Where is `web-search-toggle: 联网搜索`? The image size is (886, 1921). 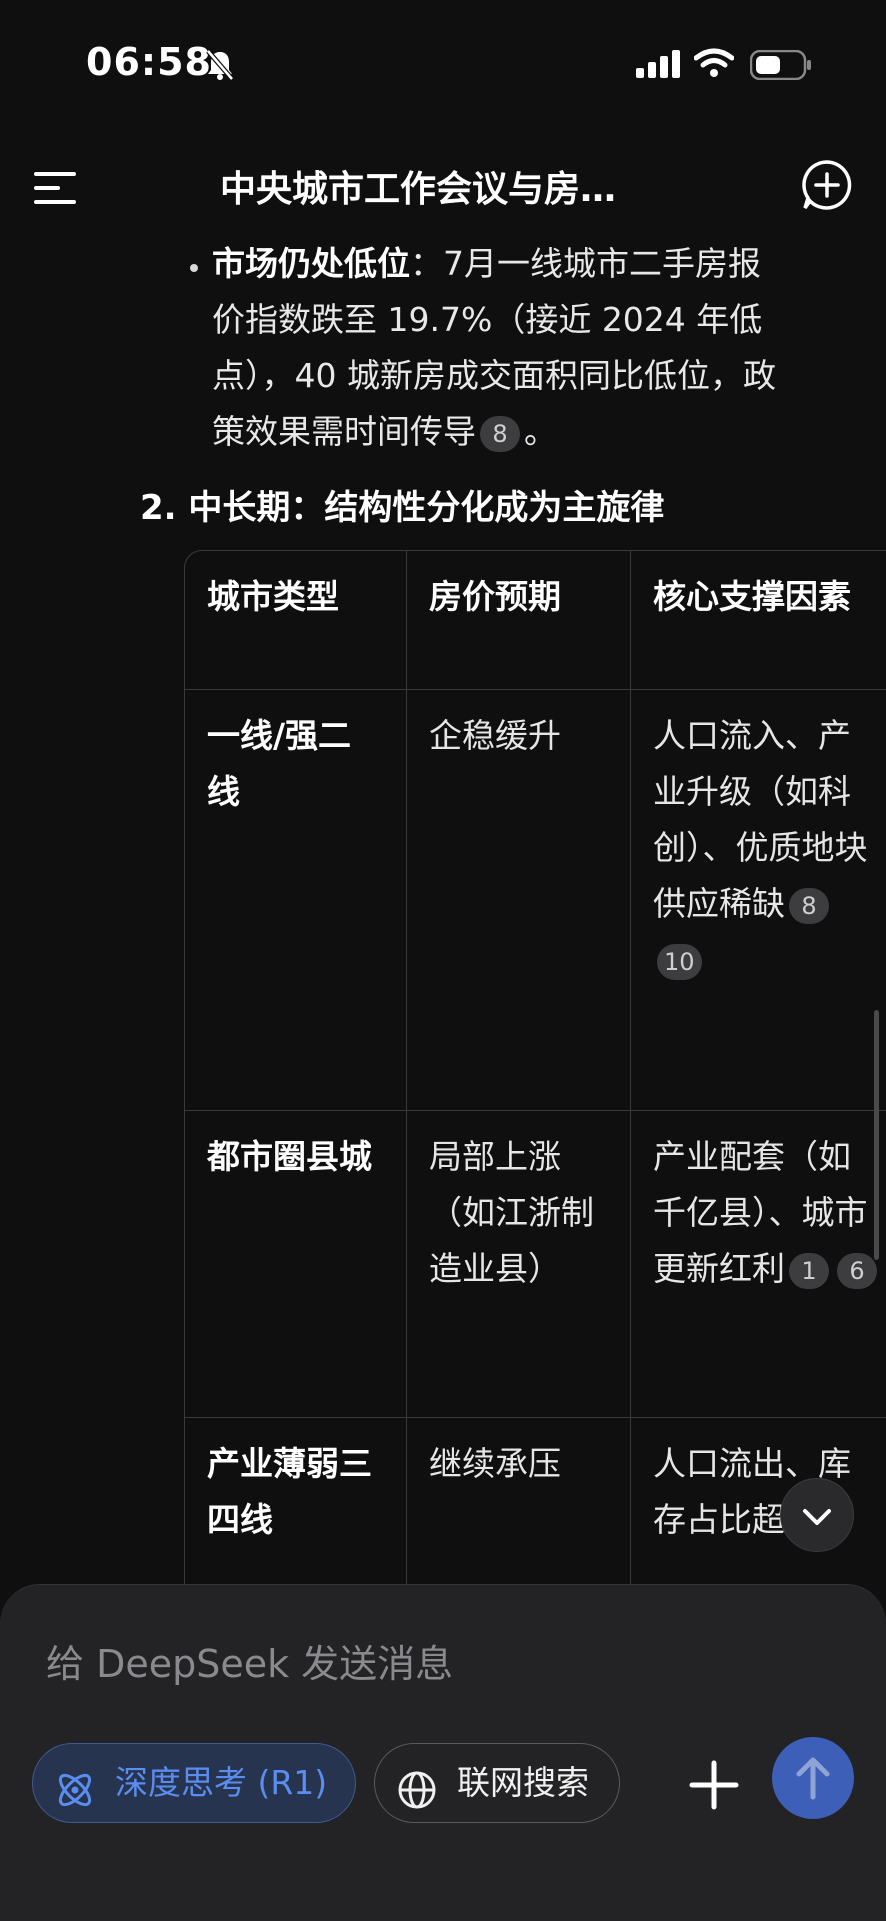 web-search-toggle: 联网搜索 is located at coordinates (497, 1783).